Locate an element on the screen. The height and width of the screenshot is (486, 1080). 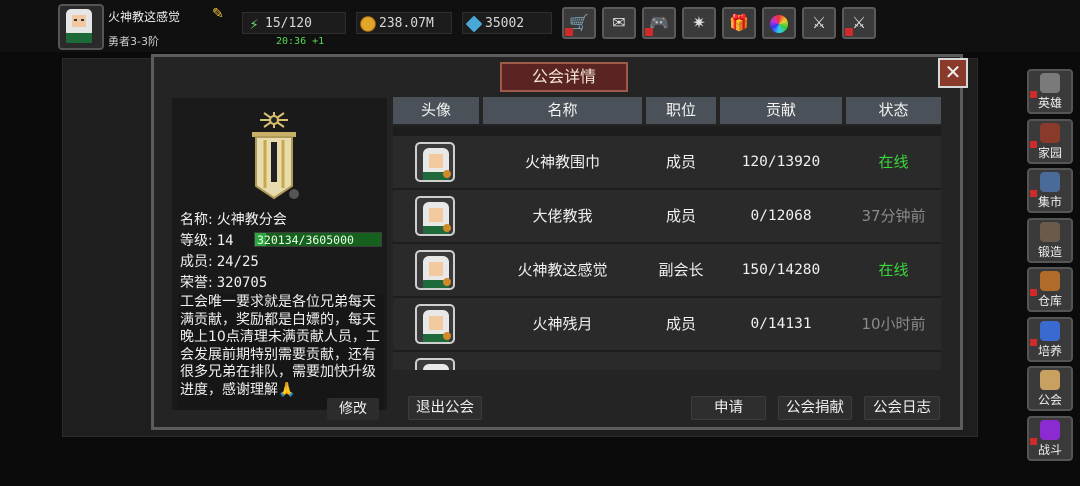
lottery-button is located at coordinates (779, 23).